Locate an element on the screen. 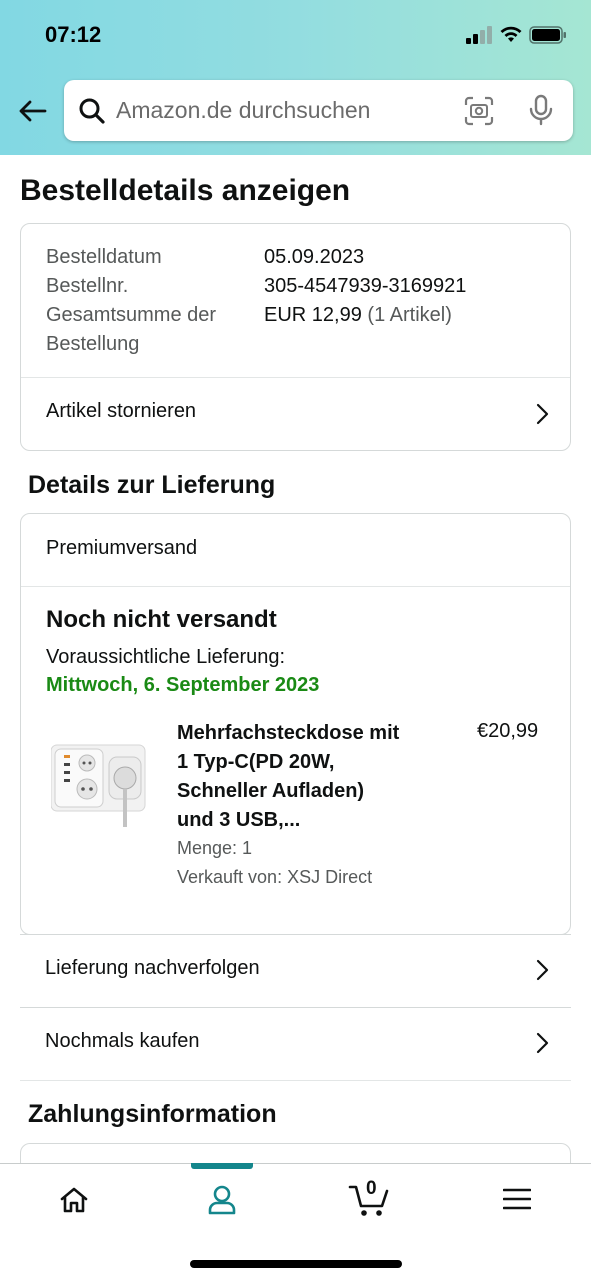 This screenshot has height=1280, width=591. search-input is located at coordinates (286, 110).